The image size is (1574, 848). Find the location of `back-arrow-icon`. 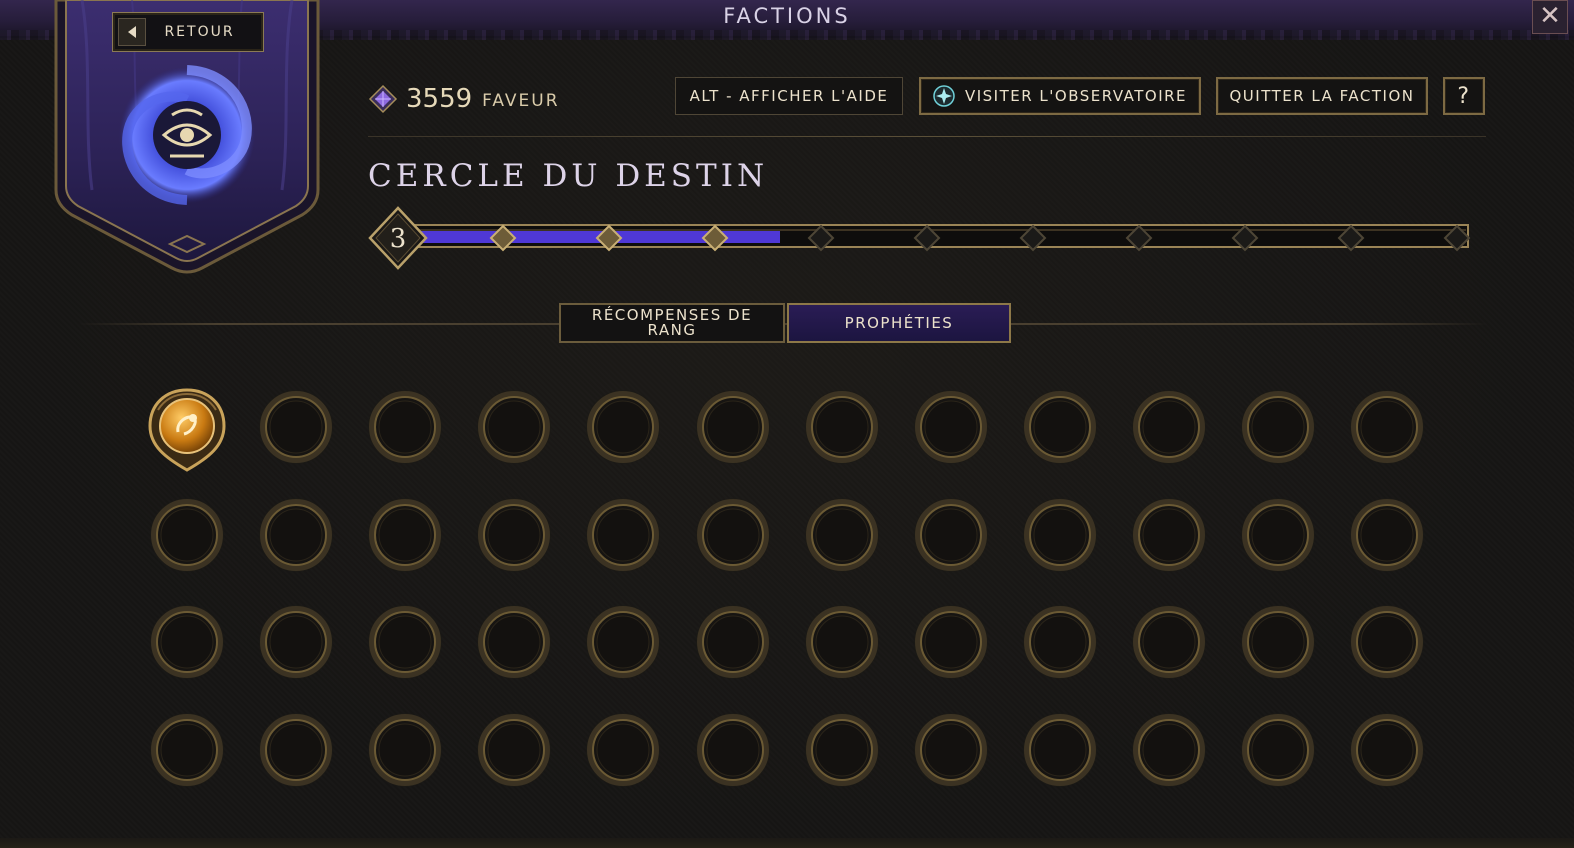

back-arrow-icon is located at coordinates (132, 32).